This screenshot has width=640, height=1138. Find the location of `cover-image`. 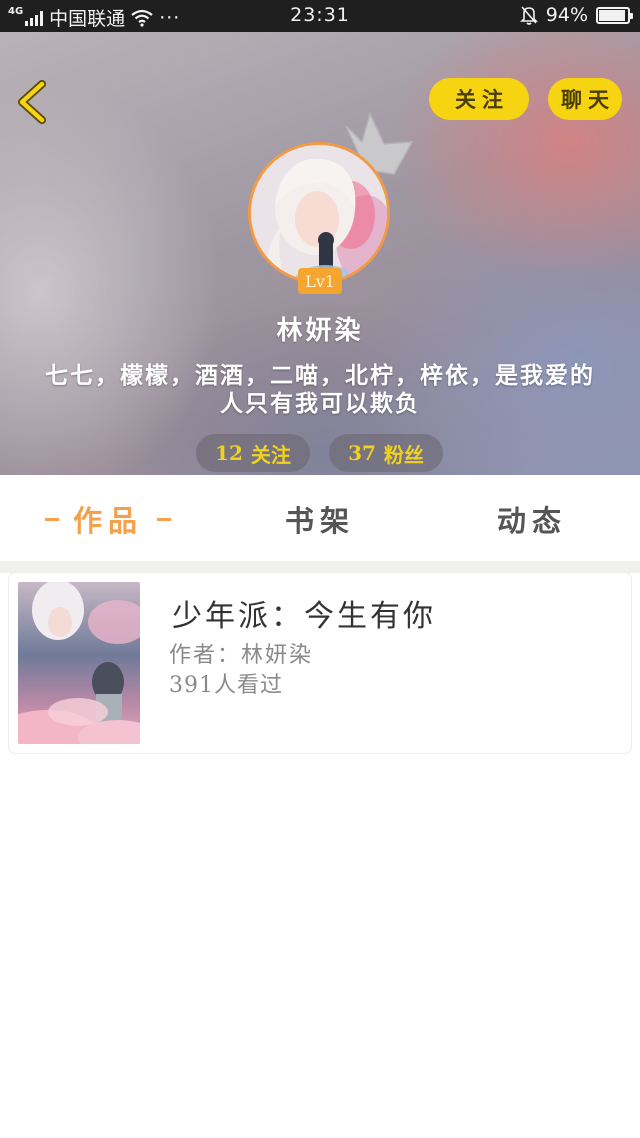

cover-image is located at coordinates (79, 663).